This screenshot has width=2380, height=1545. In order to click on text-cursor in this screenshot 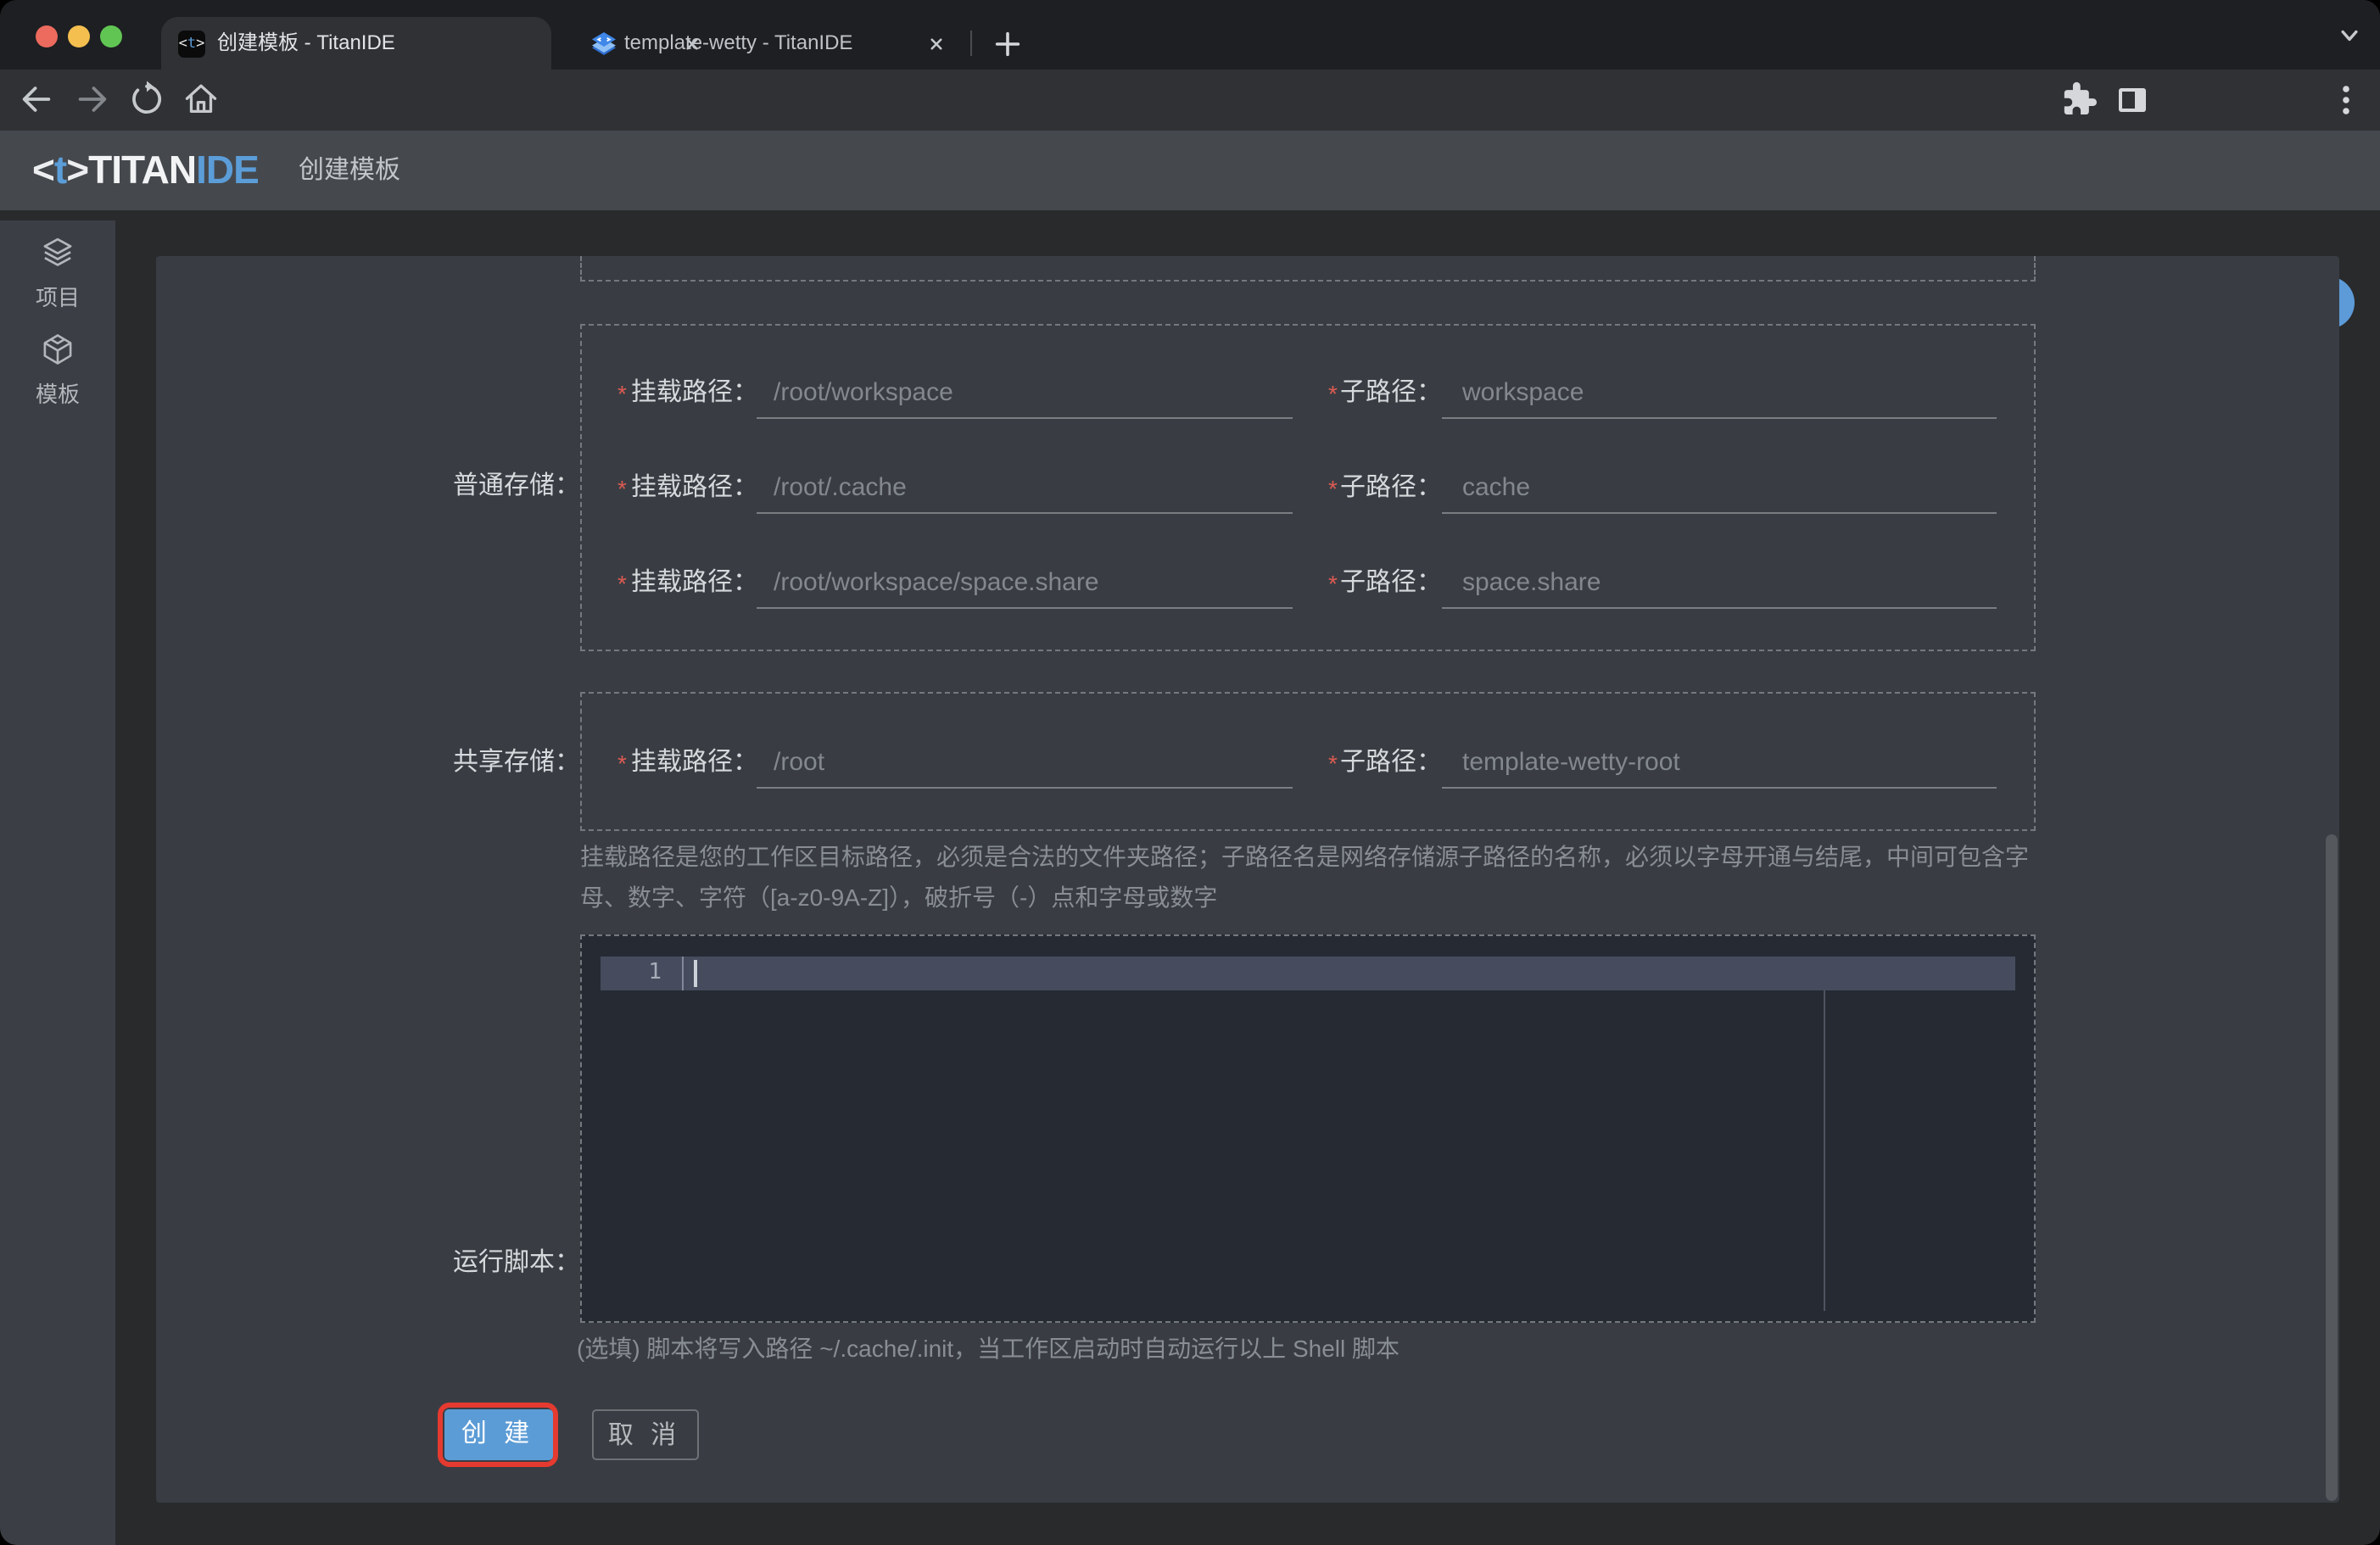, I will do `click(695, 973)`.